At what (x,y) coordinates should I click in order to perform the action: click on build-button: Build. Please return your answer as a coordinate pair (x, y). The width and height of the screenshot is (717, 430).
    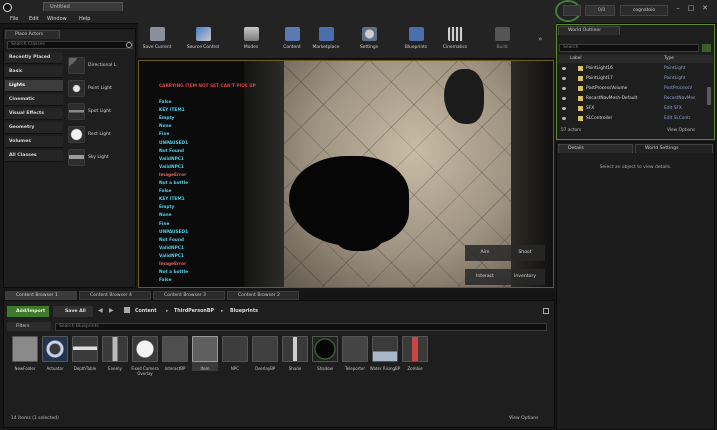
    Looking at the image, I should click on (502, 41).